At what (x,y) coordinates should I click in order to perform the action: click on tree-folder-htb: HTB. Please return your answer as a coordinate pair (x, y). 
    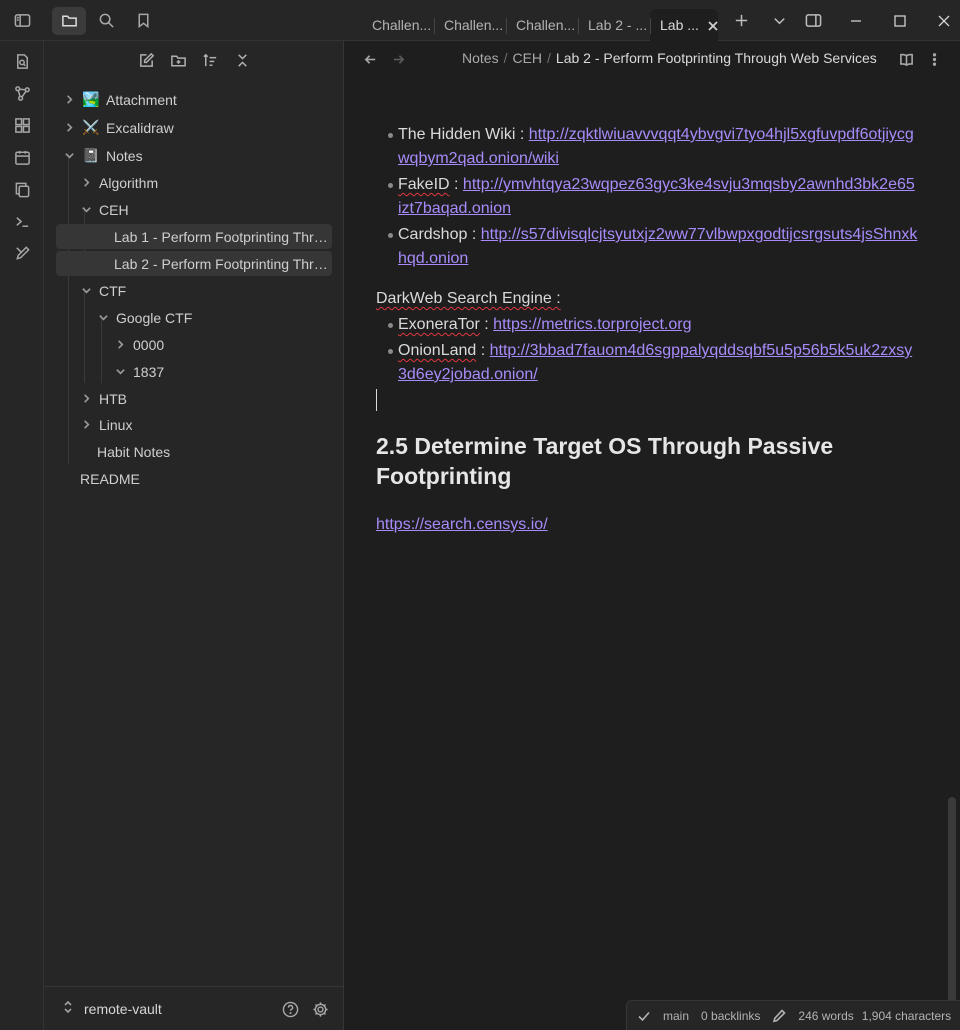
    Looking at the image, I should click on (103, 398).